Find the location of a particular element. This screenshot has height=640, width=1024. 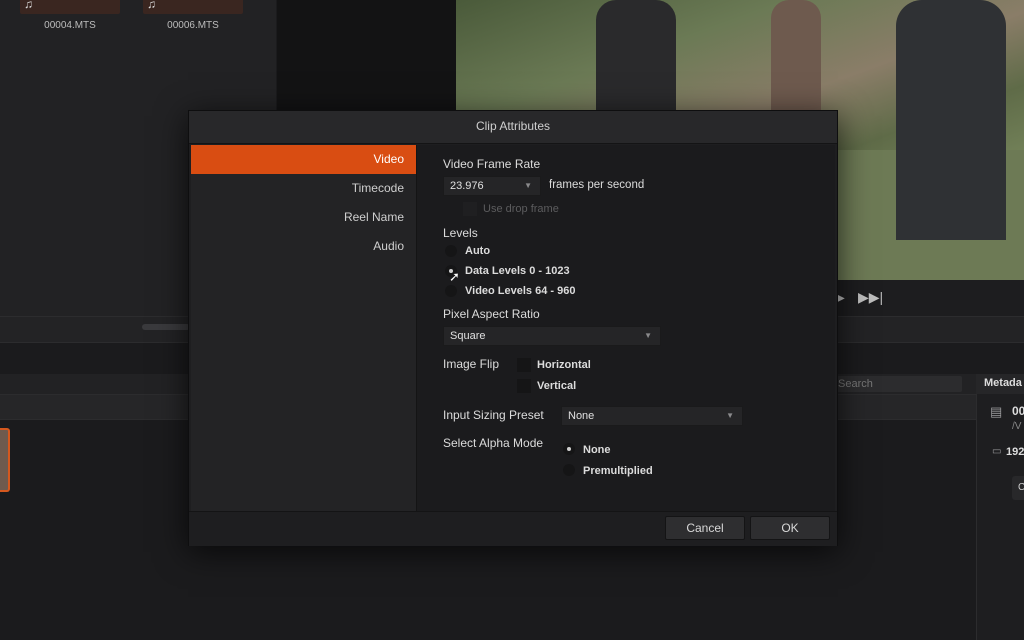

metadata-header: Metada is located at coordinates (1000, 384).